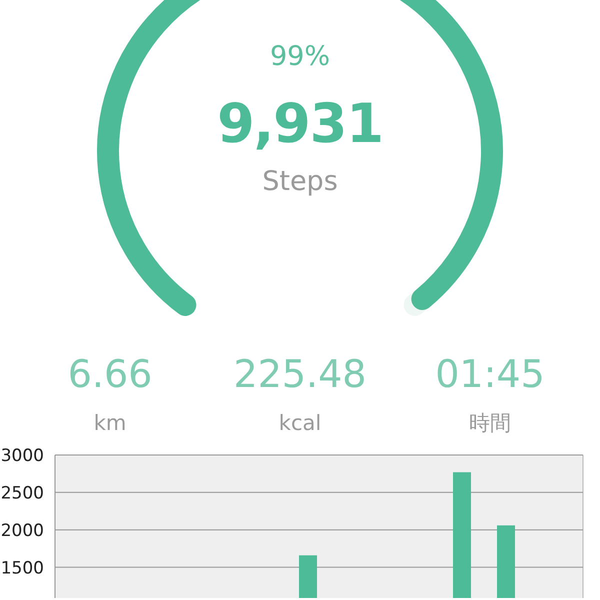  What do you see at coordinates (22, 568) in the screenshot?
I see `y-axis-label: 1500` at bounding box center [22, 568].